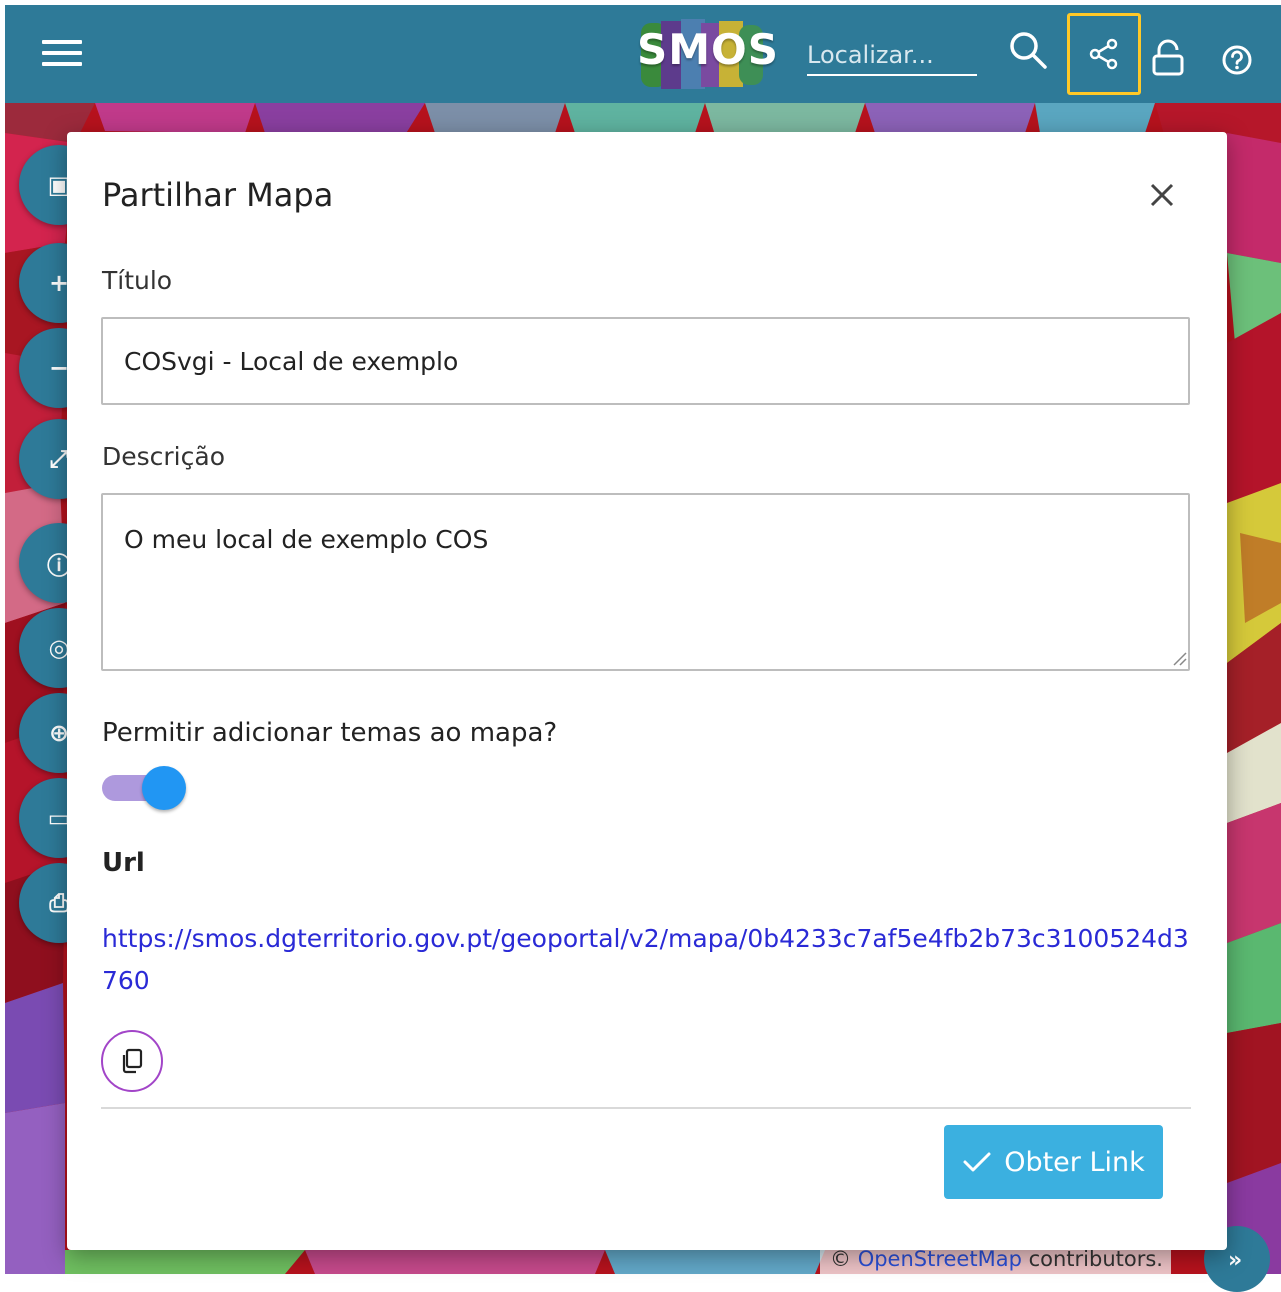 This screenshot has height=1292, width=1281. Describe the element at coordinates (62, 55) in the screenshot. I see `menu-button` at that location.